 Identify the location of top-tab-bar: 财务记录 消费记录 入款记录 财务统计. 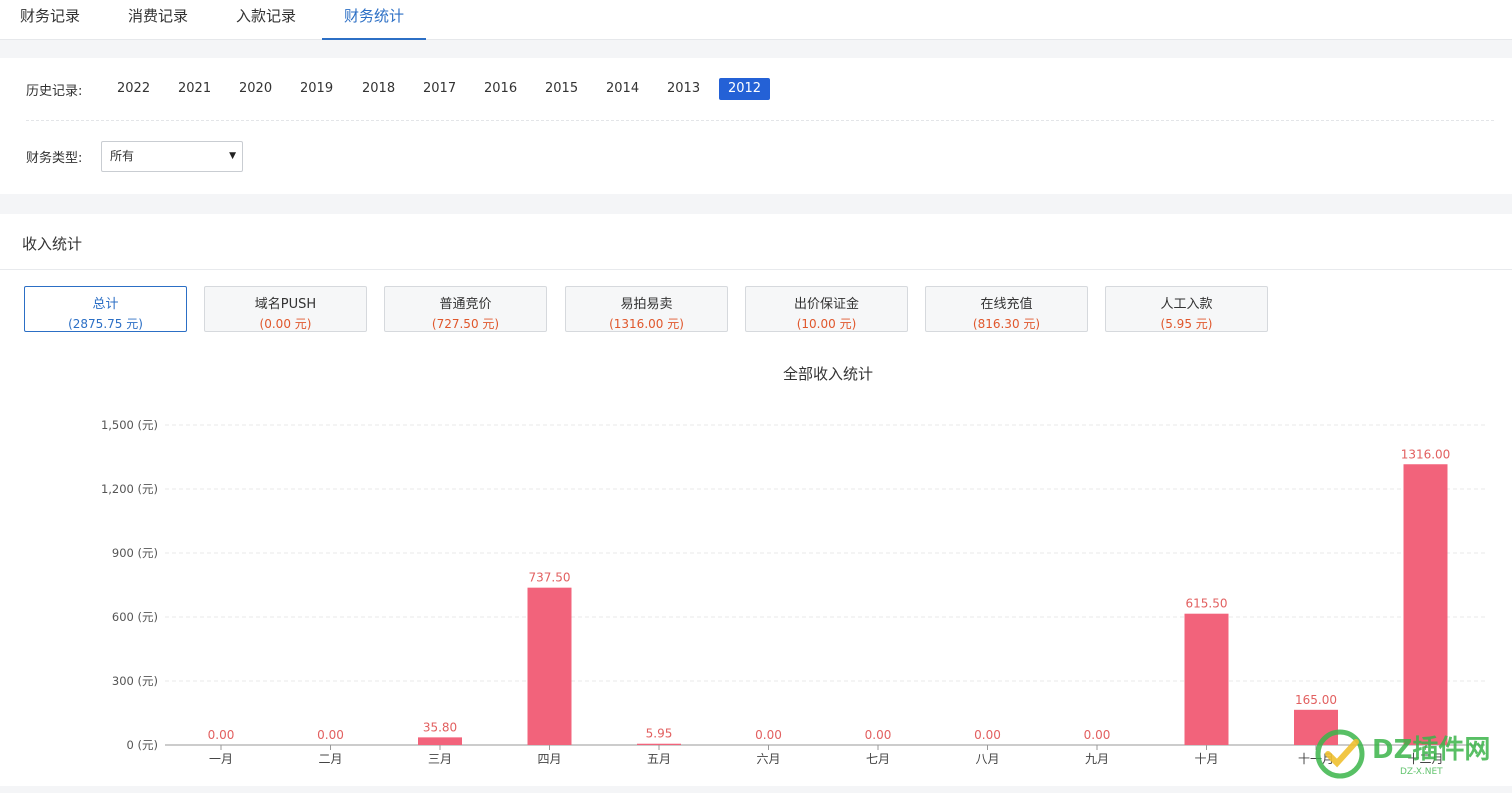
(756, 20).